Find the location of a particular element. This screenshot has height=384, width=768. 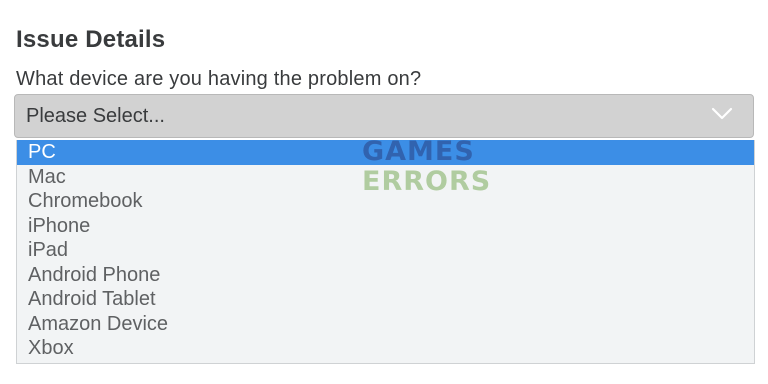

option-amazon-device: Amazon Device is located at coordinates (385, 324).